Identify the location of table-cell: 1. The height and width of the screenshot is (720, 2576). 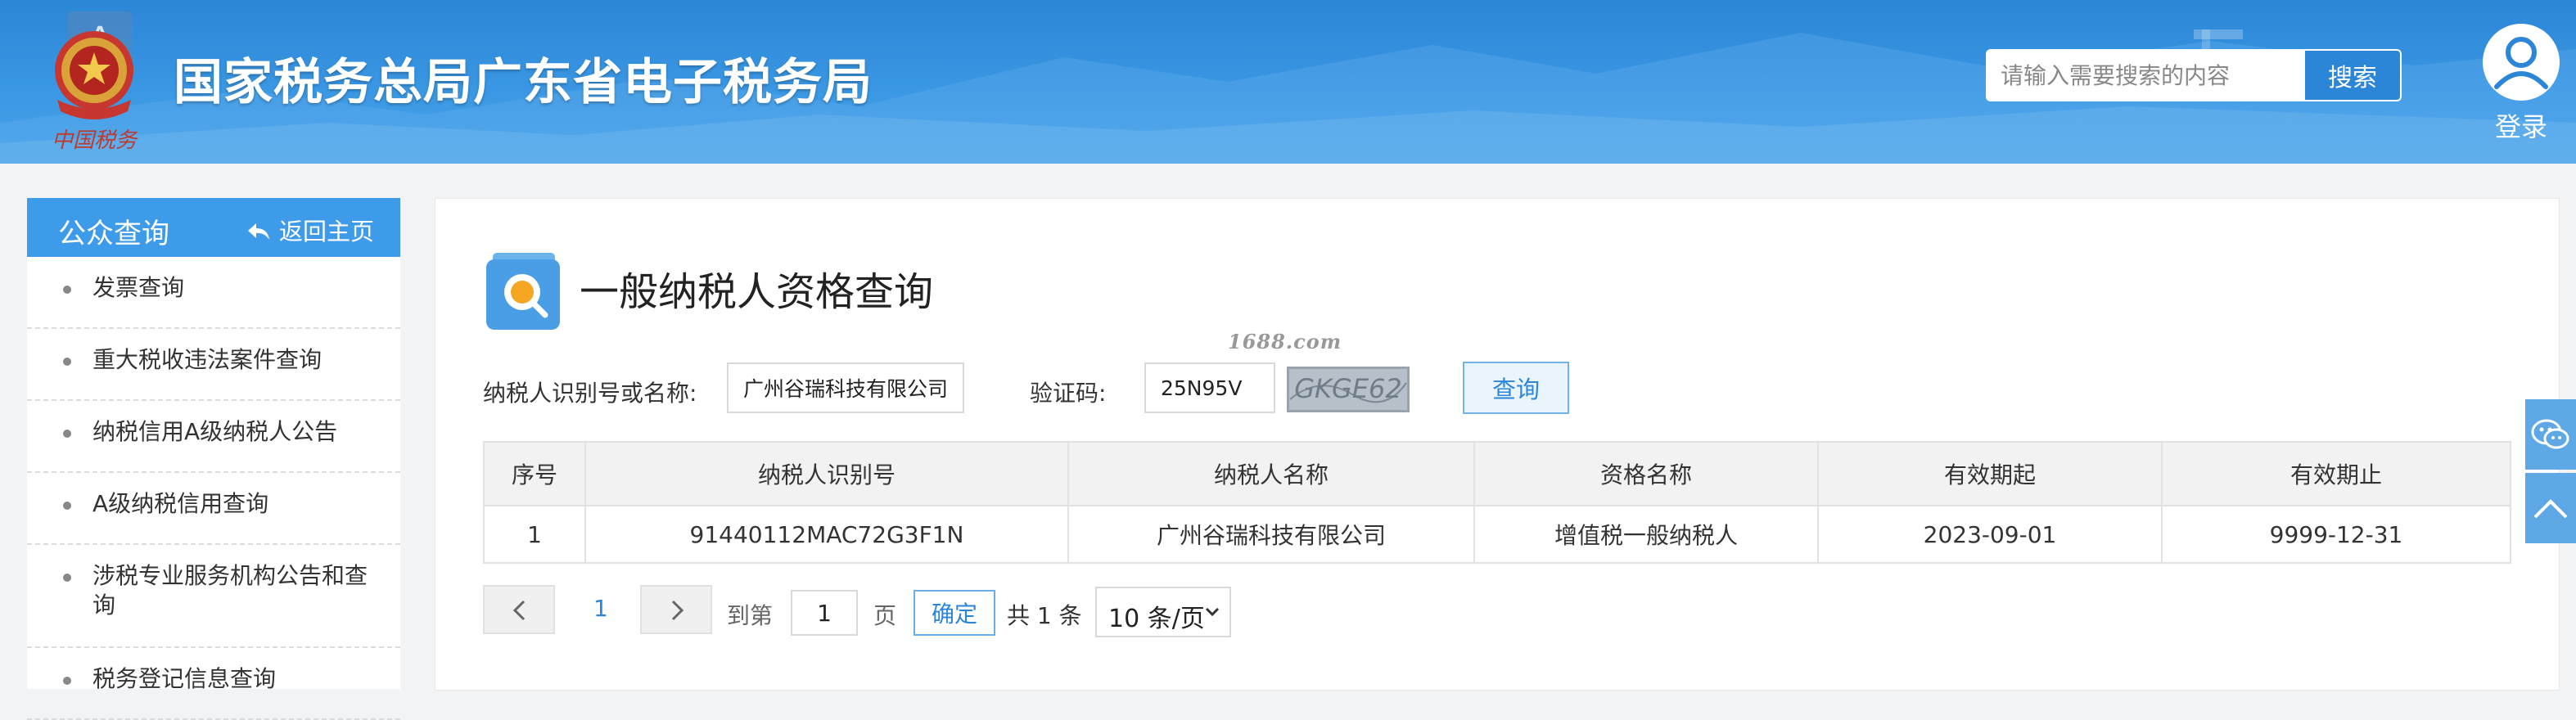
(534, 535).